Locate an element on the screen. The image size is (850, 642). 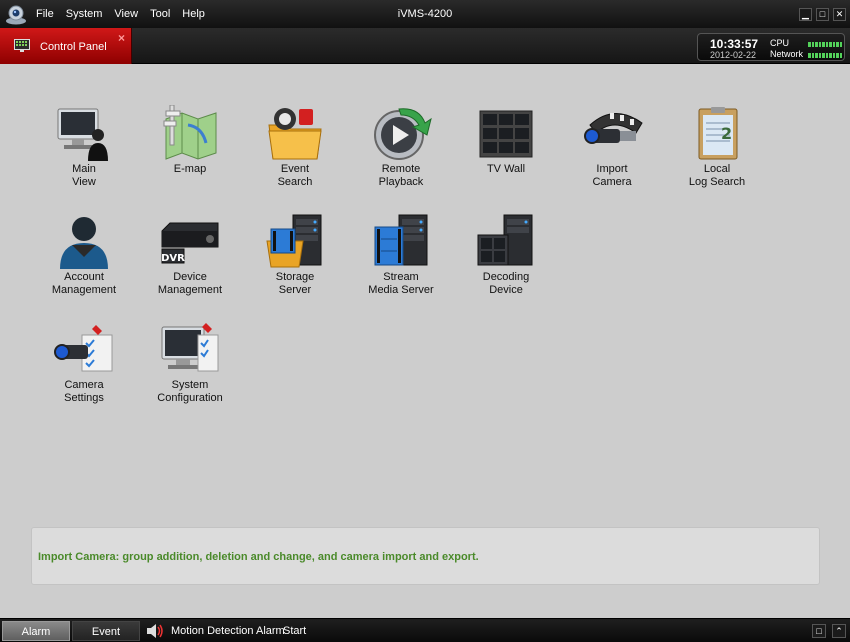
account-management-icon is located at coordinates (84, 243).